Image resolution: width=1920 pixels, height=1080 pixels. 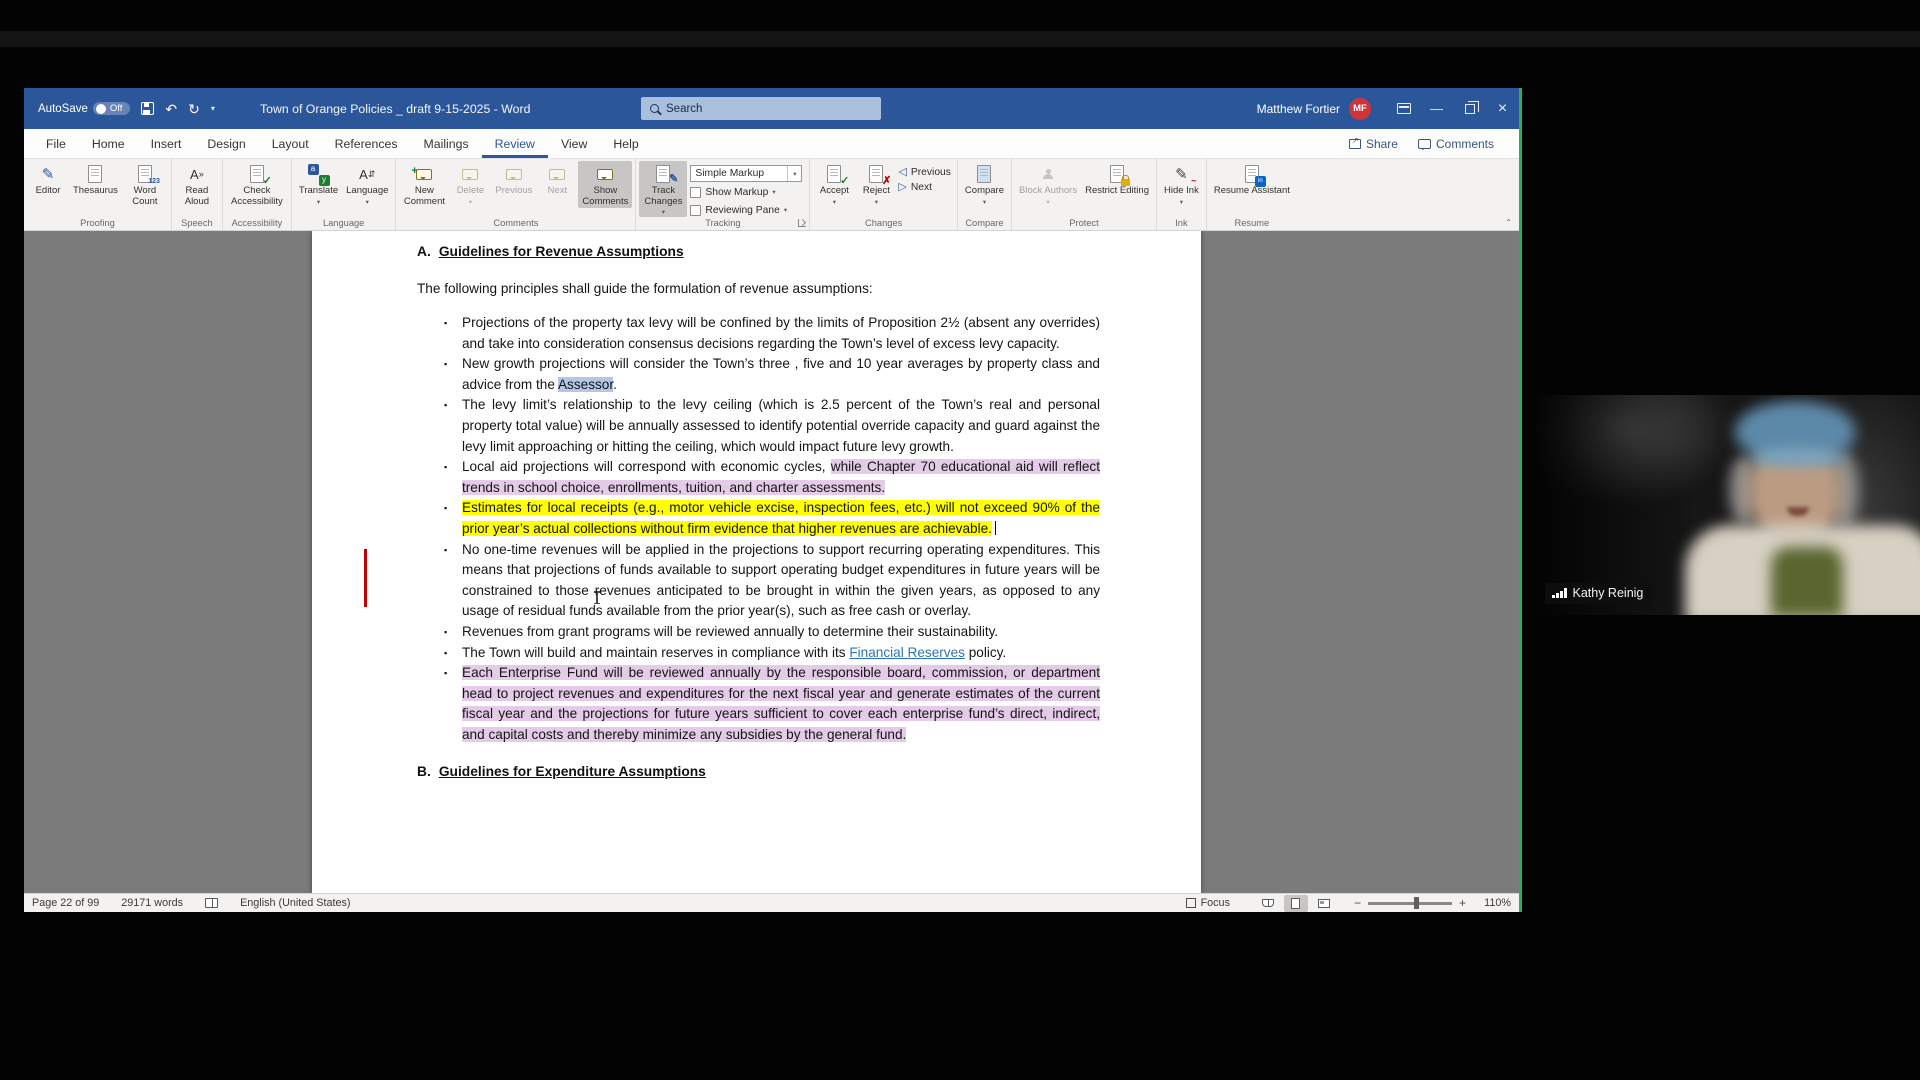 I want to click on autosave-pill: Off, so click(x=111, y=108).